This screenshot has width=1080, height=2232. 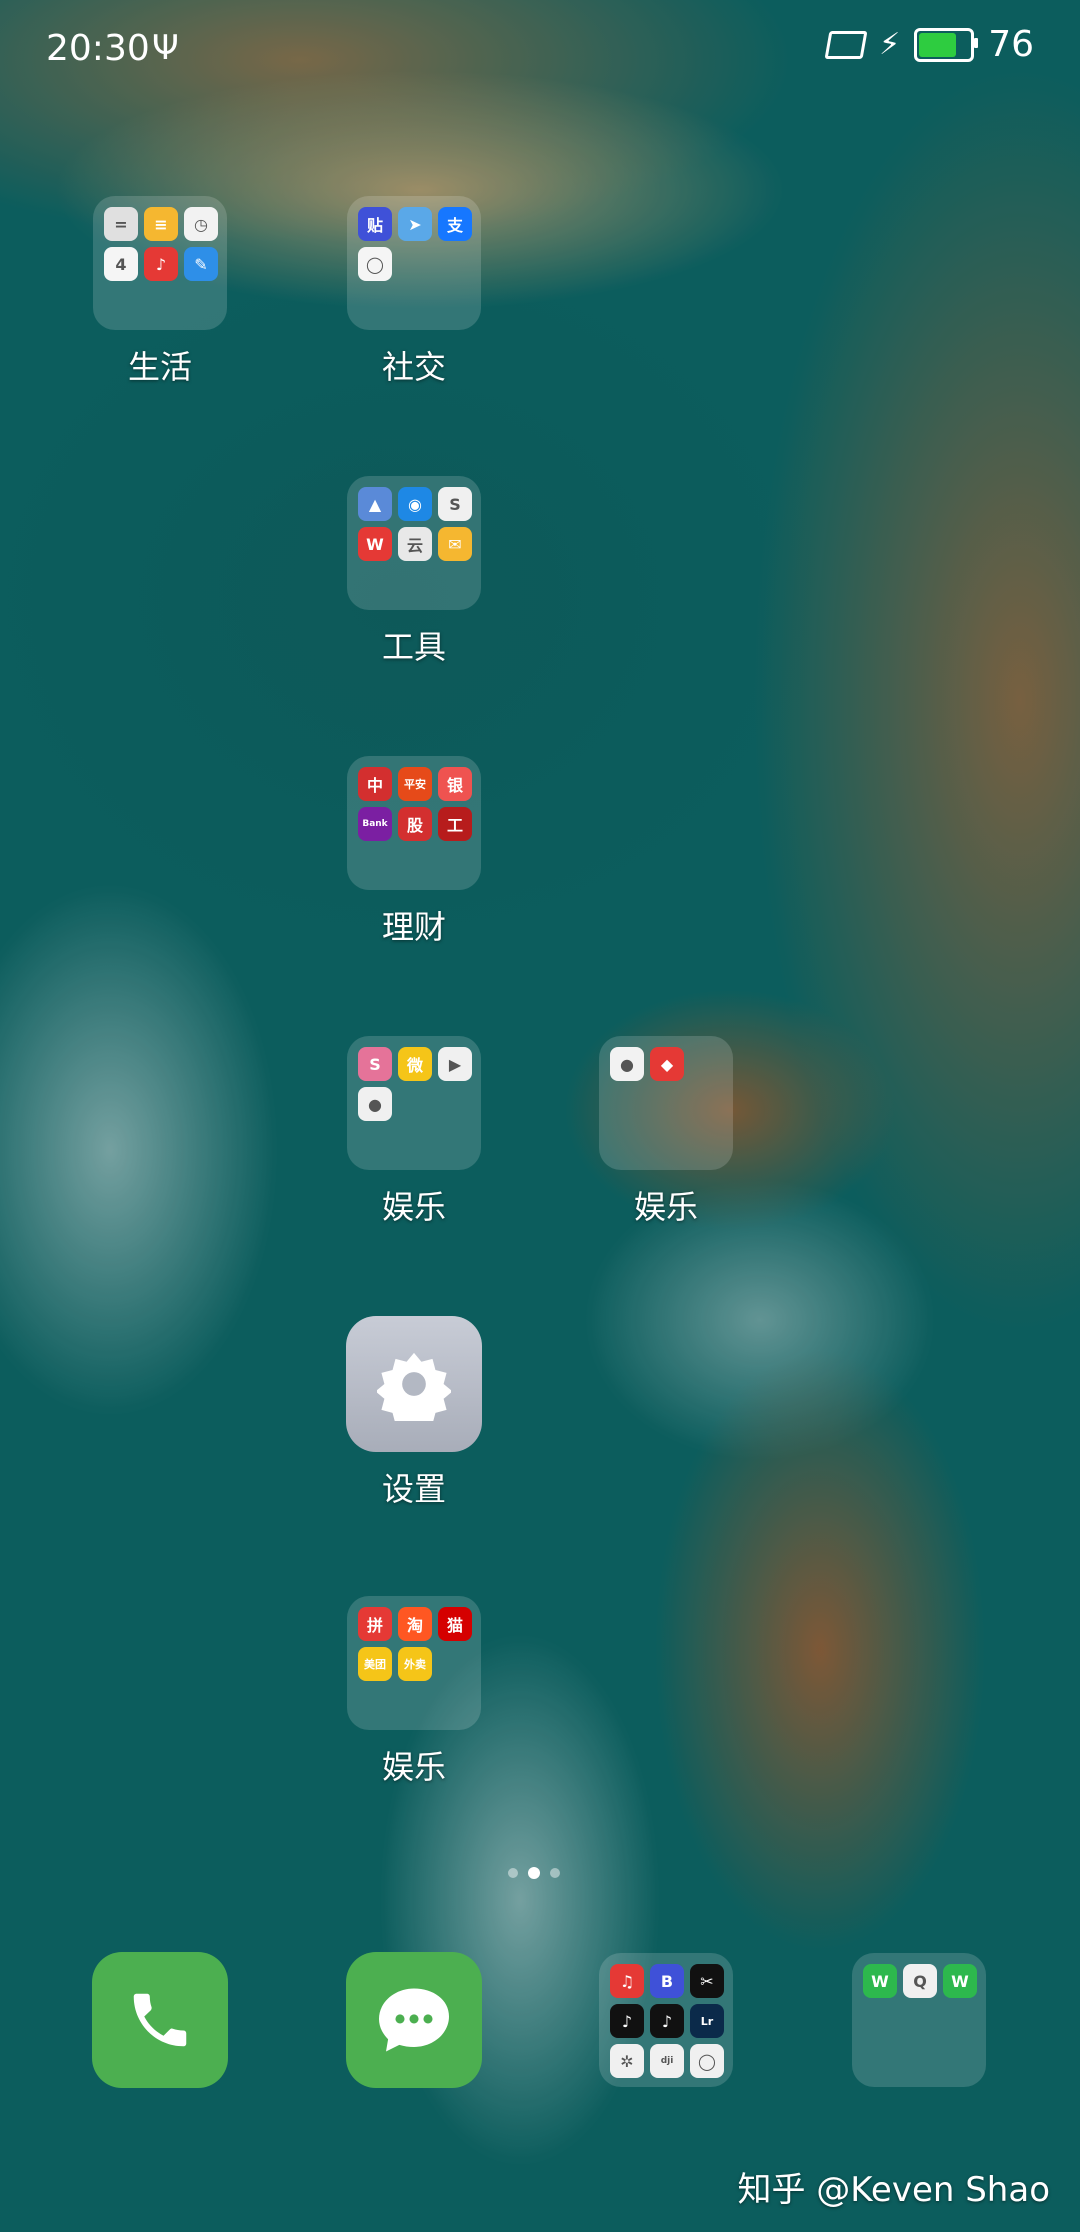 What do you see at coordinates (667, 1064) in the screenshot?
I see `gallery-app-icon: ◆` at bounding box center [667, 1064].